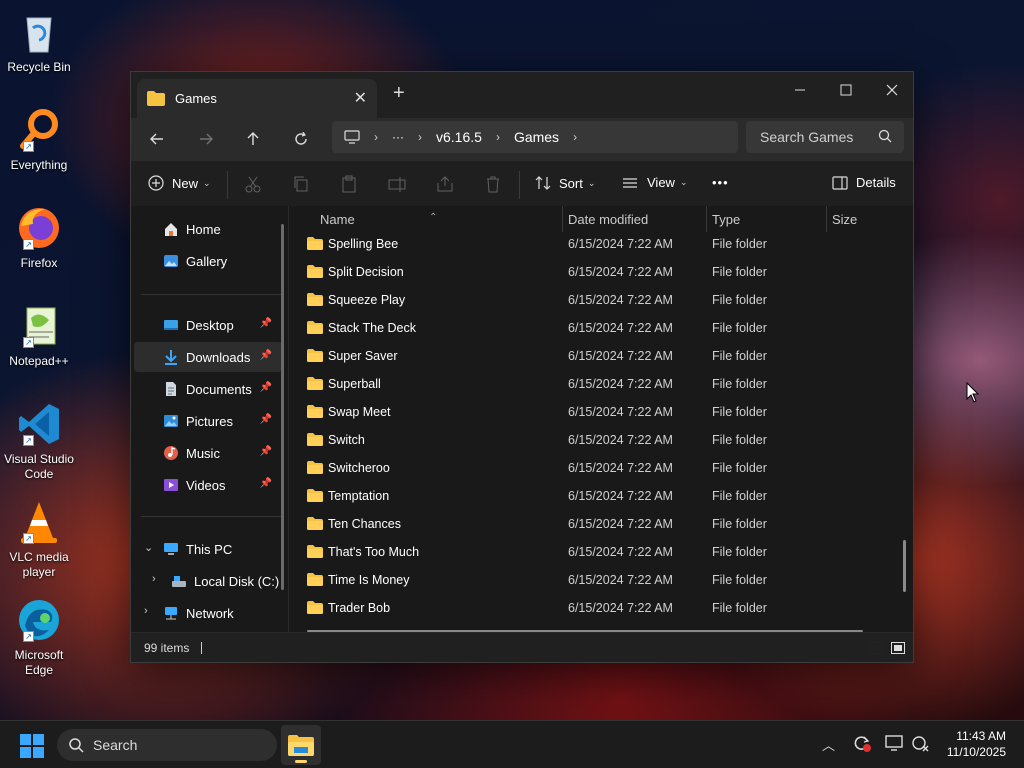 This screenshot has width=1024, height=768. Describe the element at coordinates (920, 744) in the screenshot. I see `network-disconnected-icon` at that location.